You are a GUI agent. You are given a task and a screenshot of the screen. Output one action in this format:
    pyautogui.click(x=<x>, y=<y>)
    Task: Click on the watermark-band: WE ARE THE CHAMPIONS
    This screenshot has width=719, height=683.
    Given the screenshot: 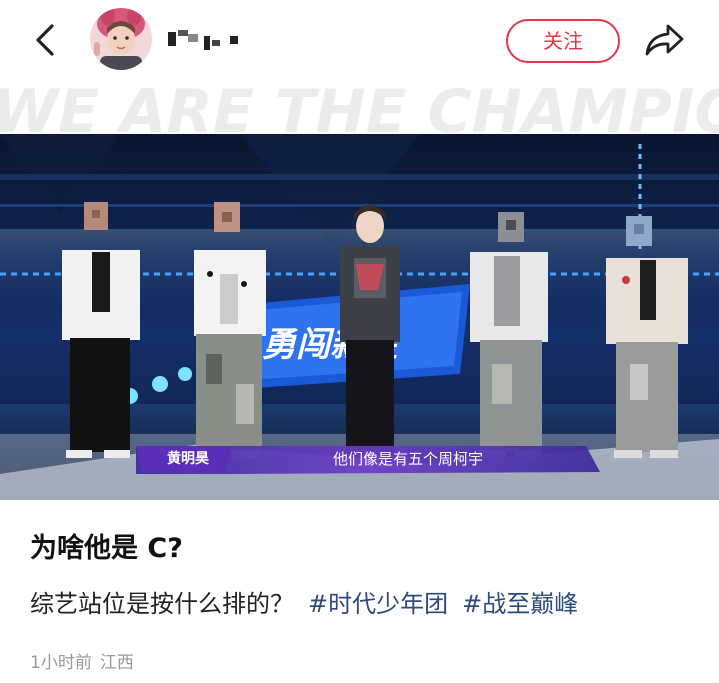 What is the action you would take?
    pyautogui.click(x=359, y=108)
    